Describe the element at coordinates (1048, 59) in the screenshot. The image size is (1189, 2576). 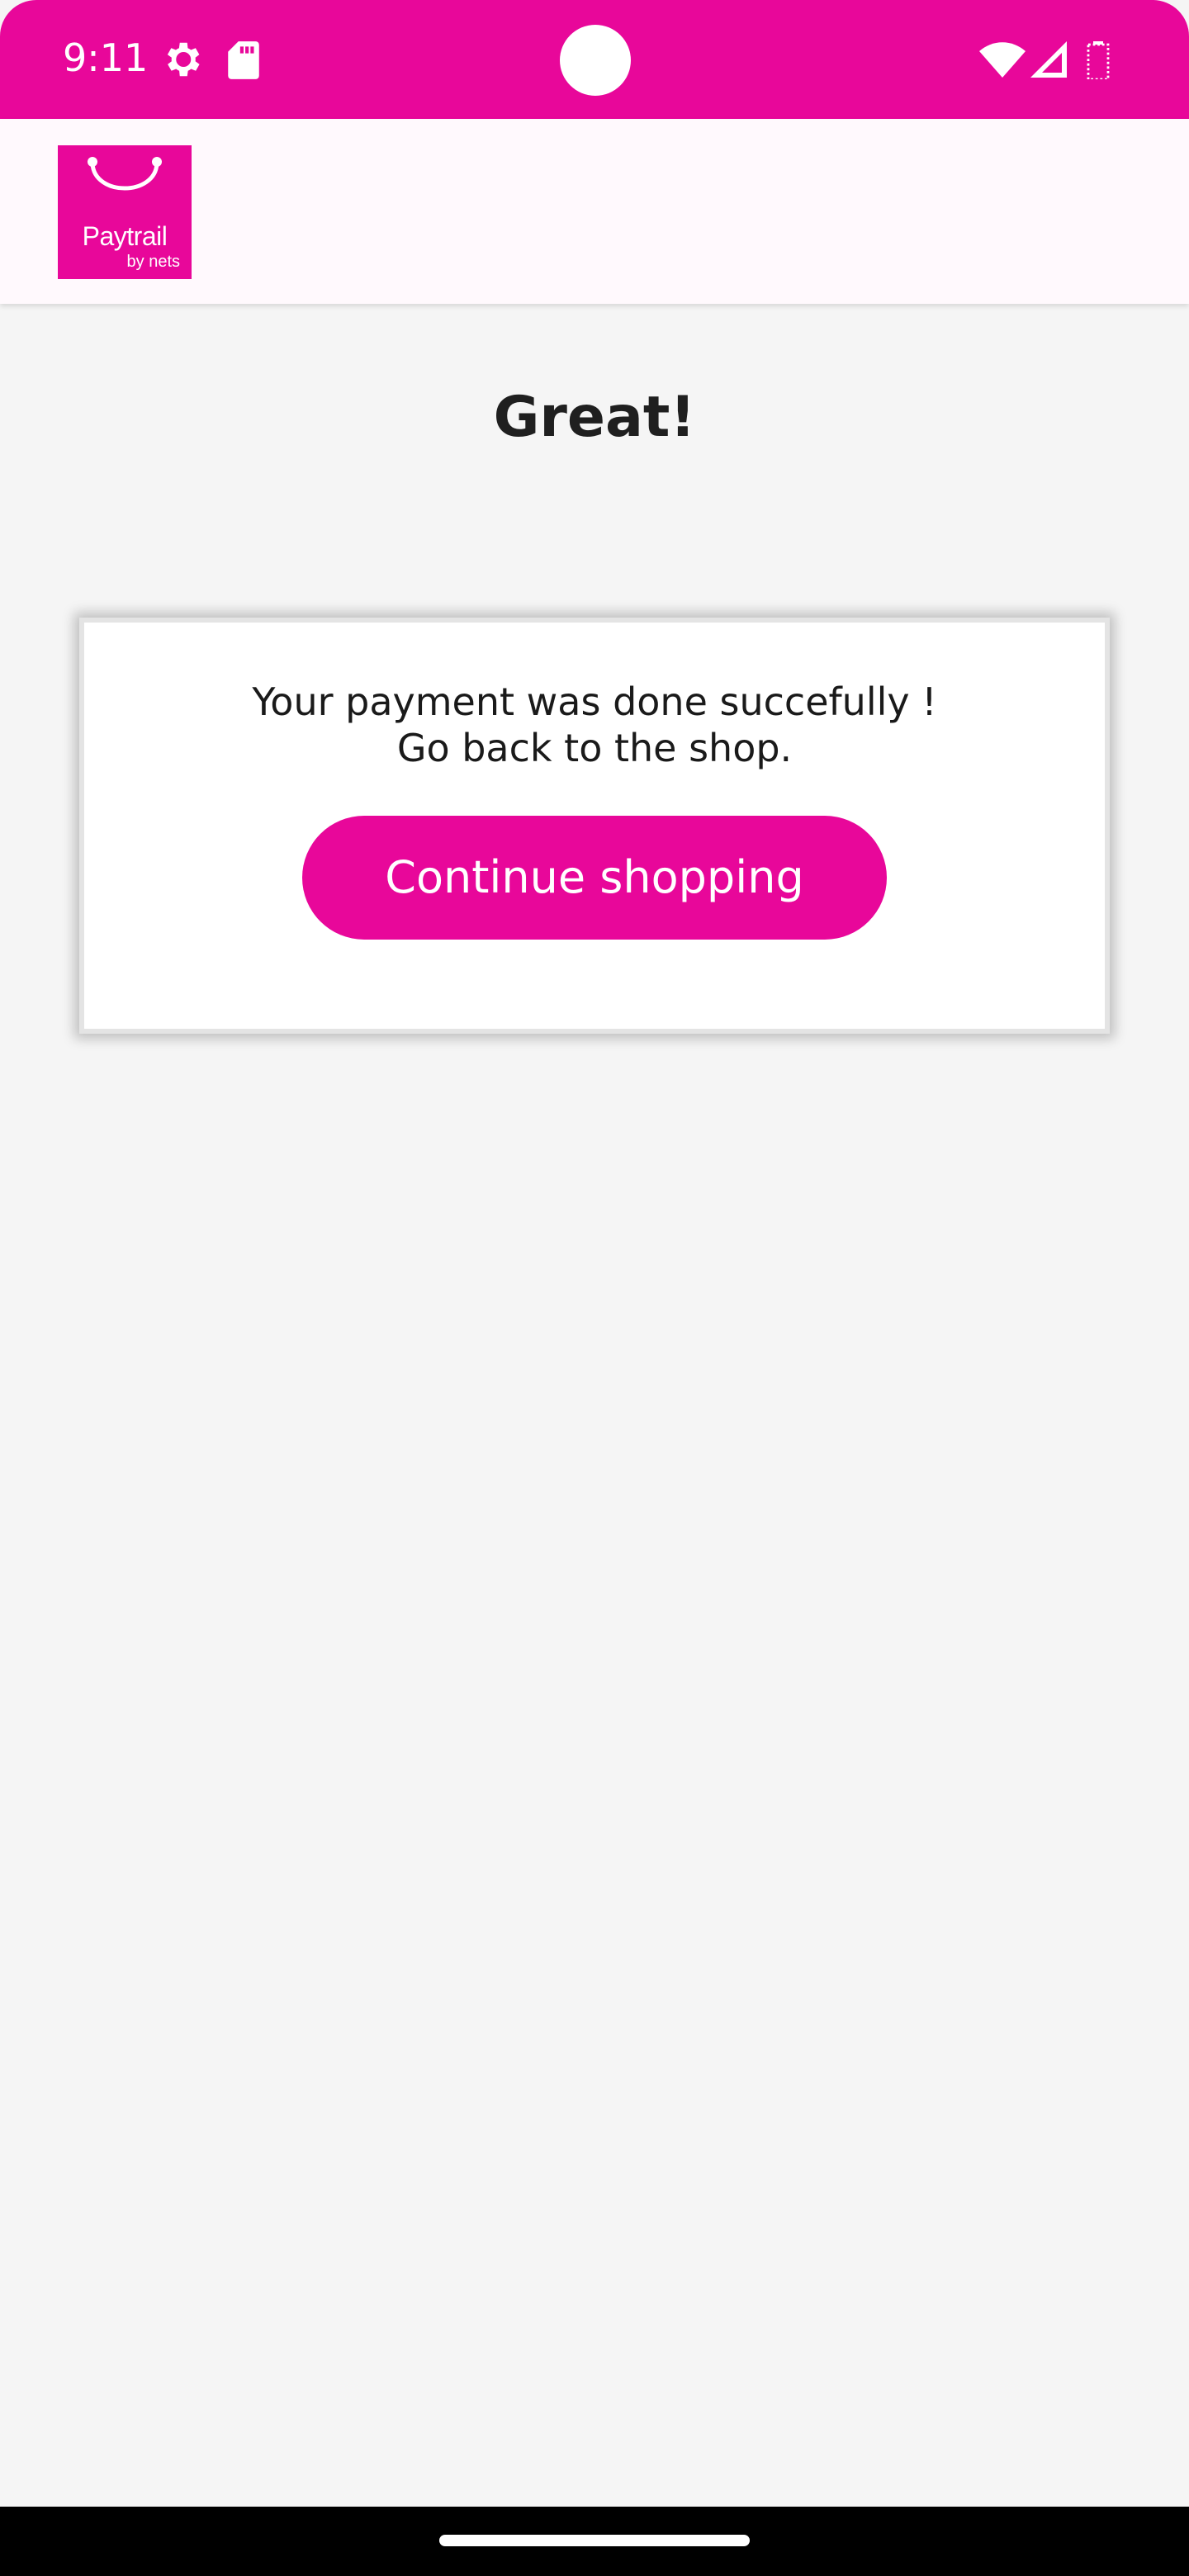
I see `cellular-signal-icon` at that location.